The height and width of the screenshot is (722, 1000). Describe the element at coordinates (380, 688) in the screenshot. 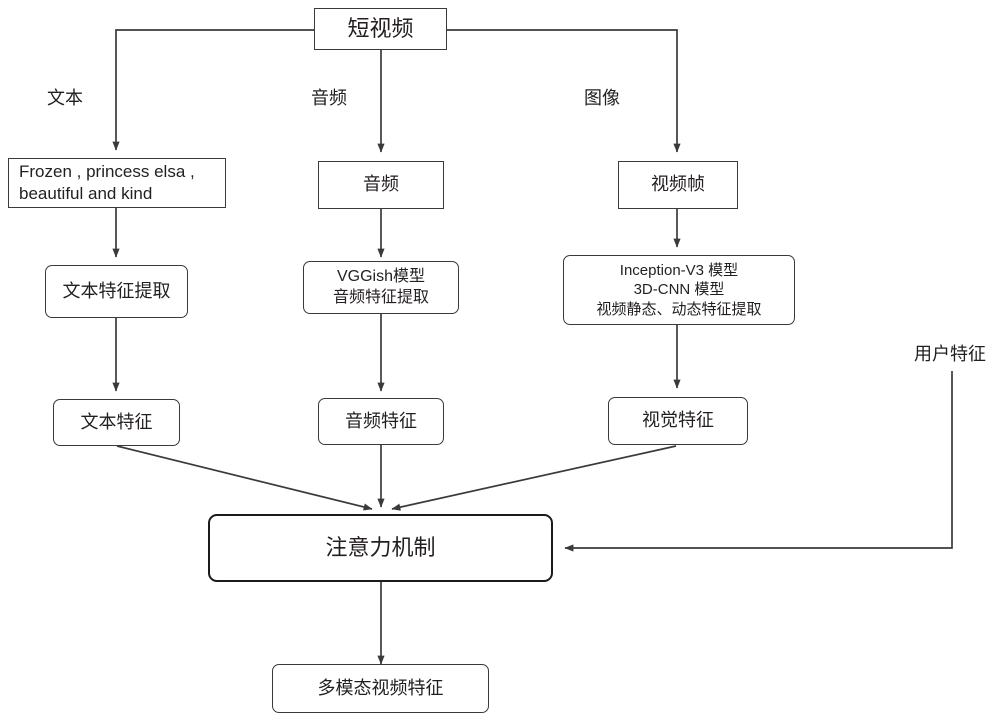

I see `node-multimodal-video-feature: 多模态视频特征` at that location.